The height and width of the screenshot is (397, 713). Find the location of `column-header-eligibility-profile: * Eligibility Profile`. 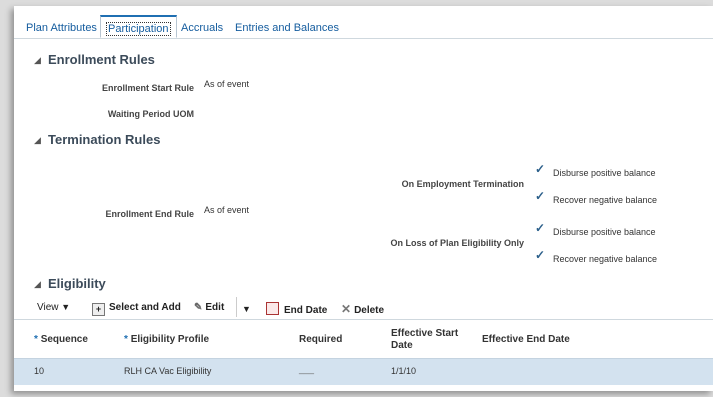

column-header-eligibility-profile: * Eligibility Profile is located at coordinates (166, 339).